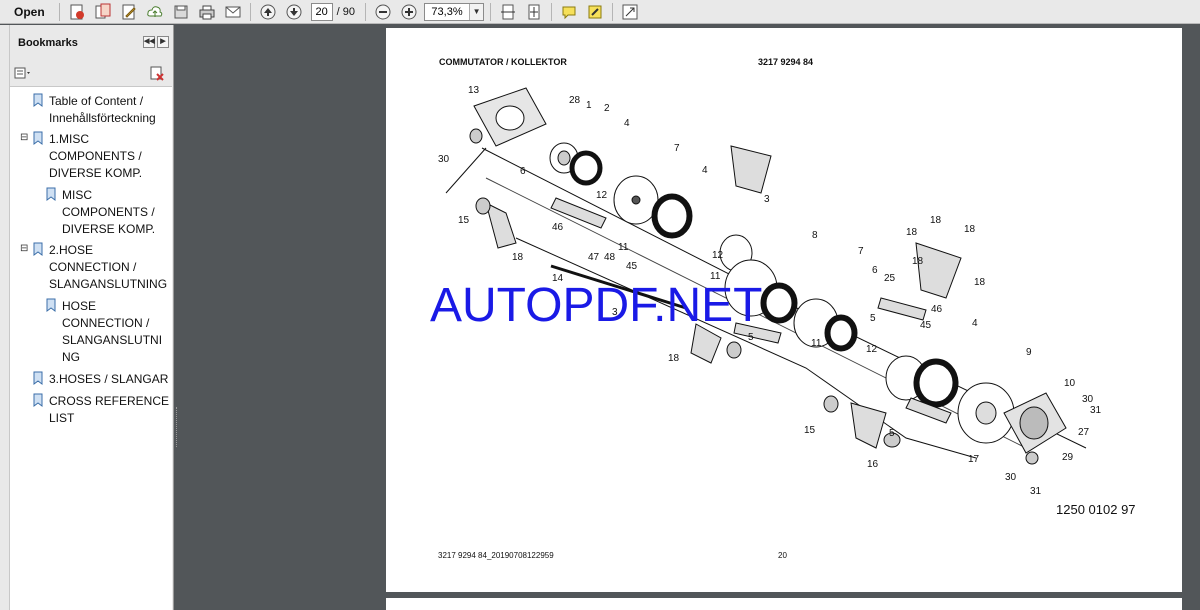 Image resolution: width=1200 pixels, height=610 pixels. What do you see at coordinates (93, 267) in the screenshot?
I see `bookmark-hose-connection: ⊟ 2.HOSE CONNECTION / SLANGANSLUTNING` at bounding box center [93, 267].